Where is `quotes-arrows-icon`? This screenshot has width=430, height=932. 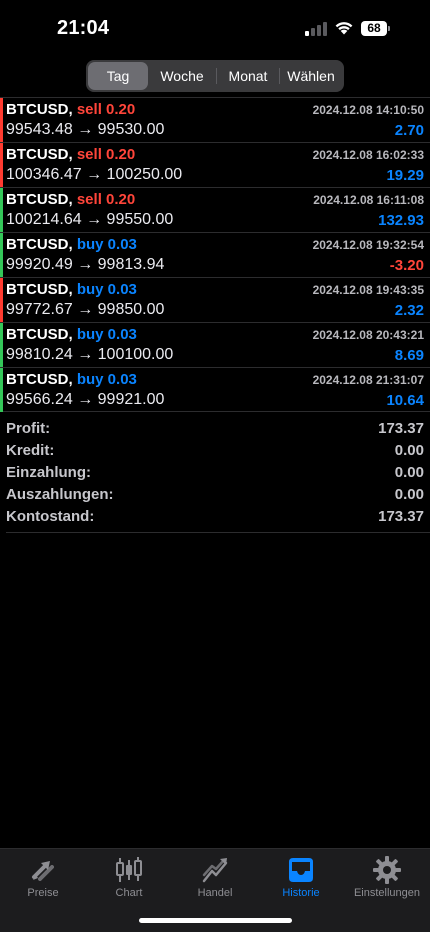 quotes-arrows-icon is located at coordinates (43, 871).